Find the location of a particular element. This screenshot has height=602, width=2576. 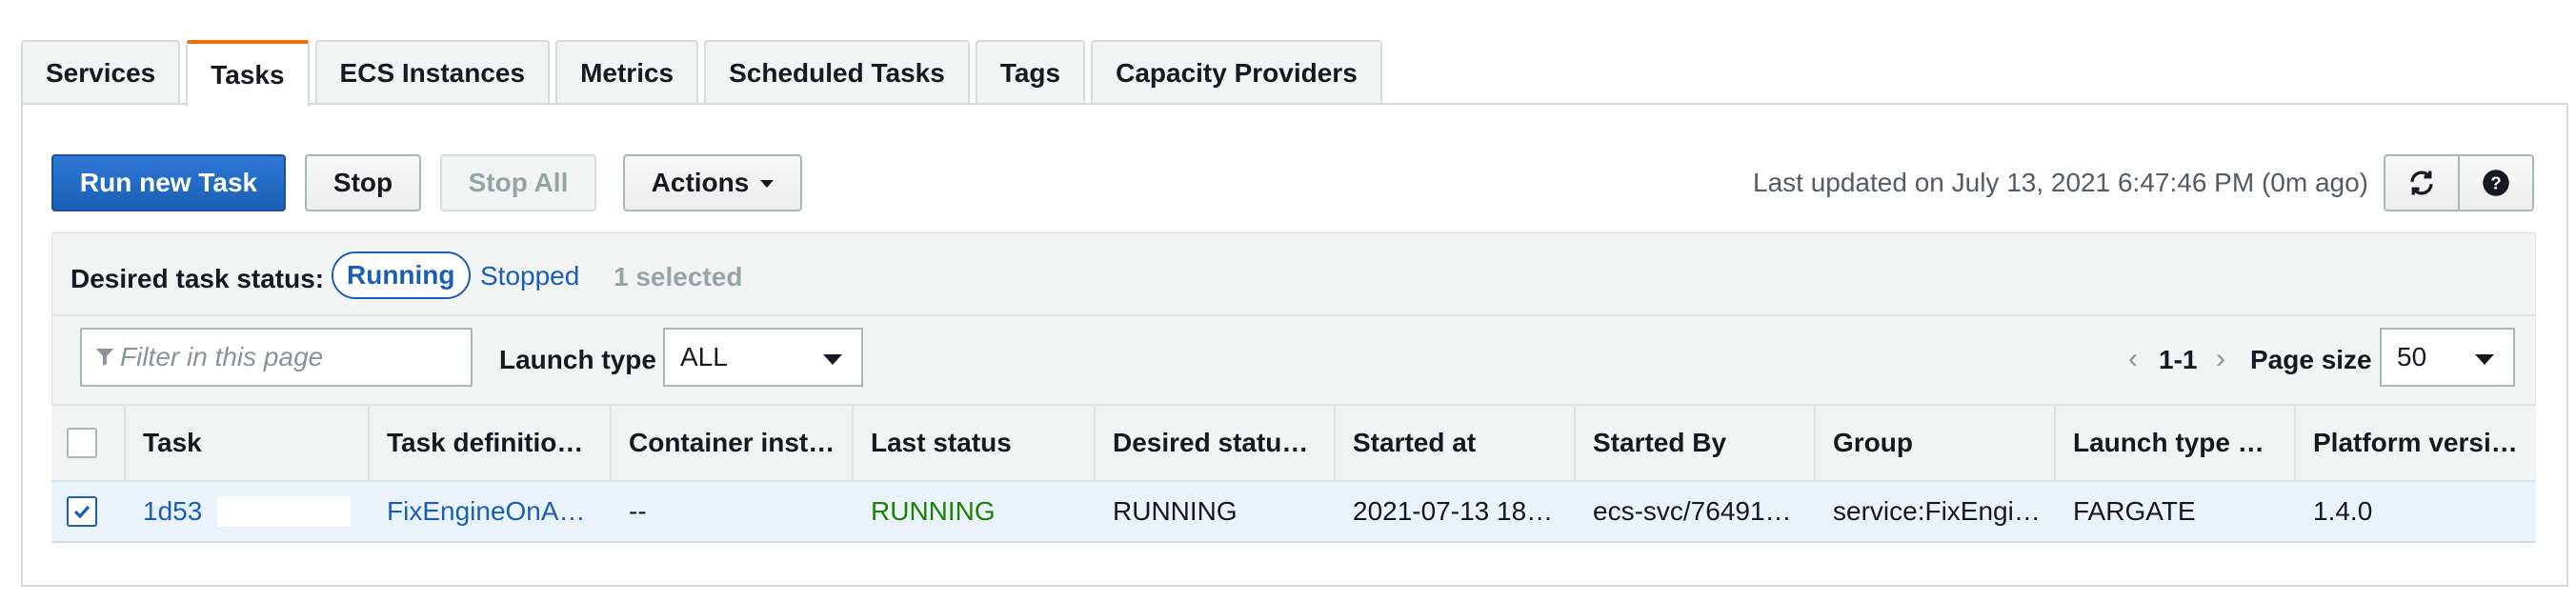

platform-version-cell: 1.4.0 is located at coordinates (2343, 511).